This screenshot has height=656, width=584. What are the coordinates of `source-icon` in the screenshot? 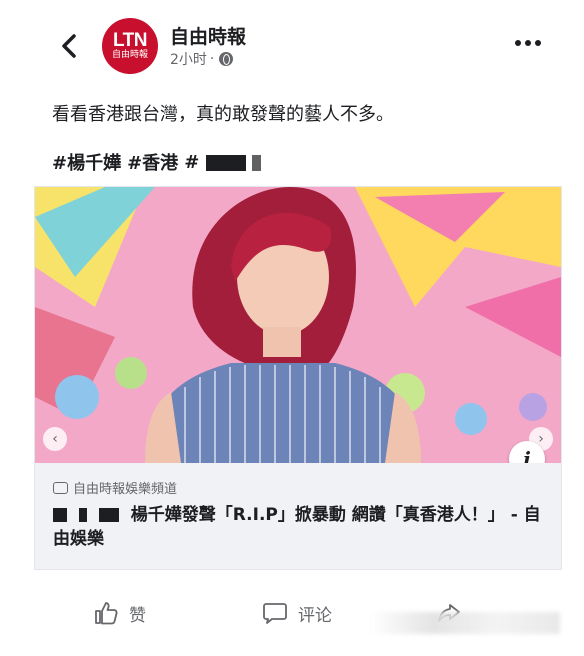 It's located at (60, 487).